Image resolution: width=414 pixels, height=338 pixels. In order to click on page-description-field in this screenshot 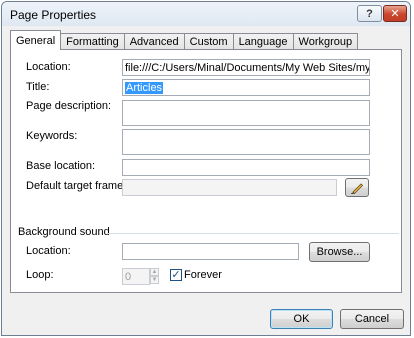, I will do `click(246, 113)`.